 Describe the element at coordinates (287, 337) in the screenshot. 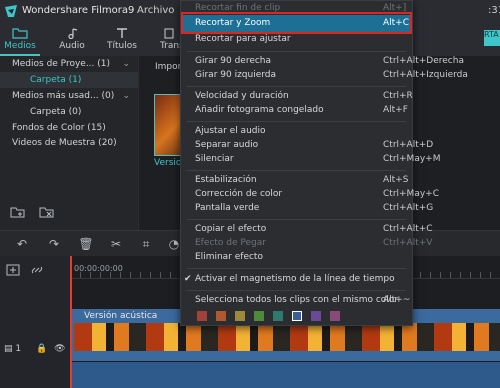

I see `clip-filmstrip` at that location.